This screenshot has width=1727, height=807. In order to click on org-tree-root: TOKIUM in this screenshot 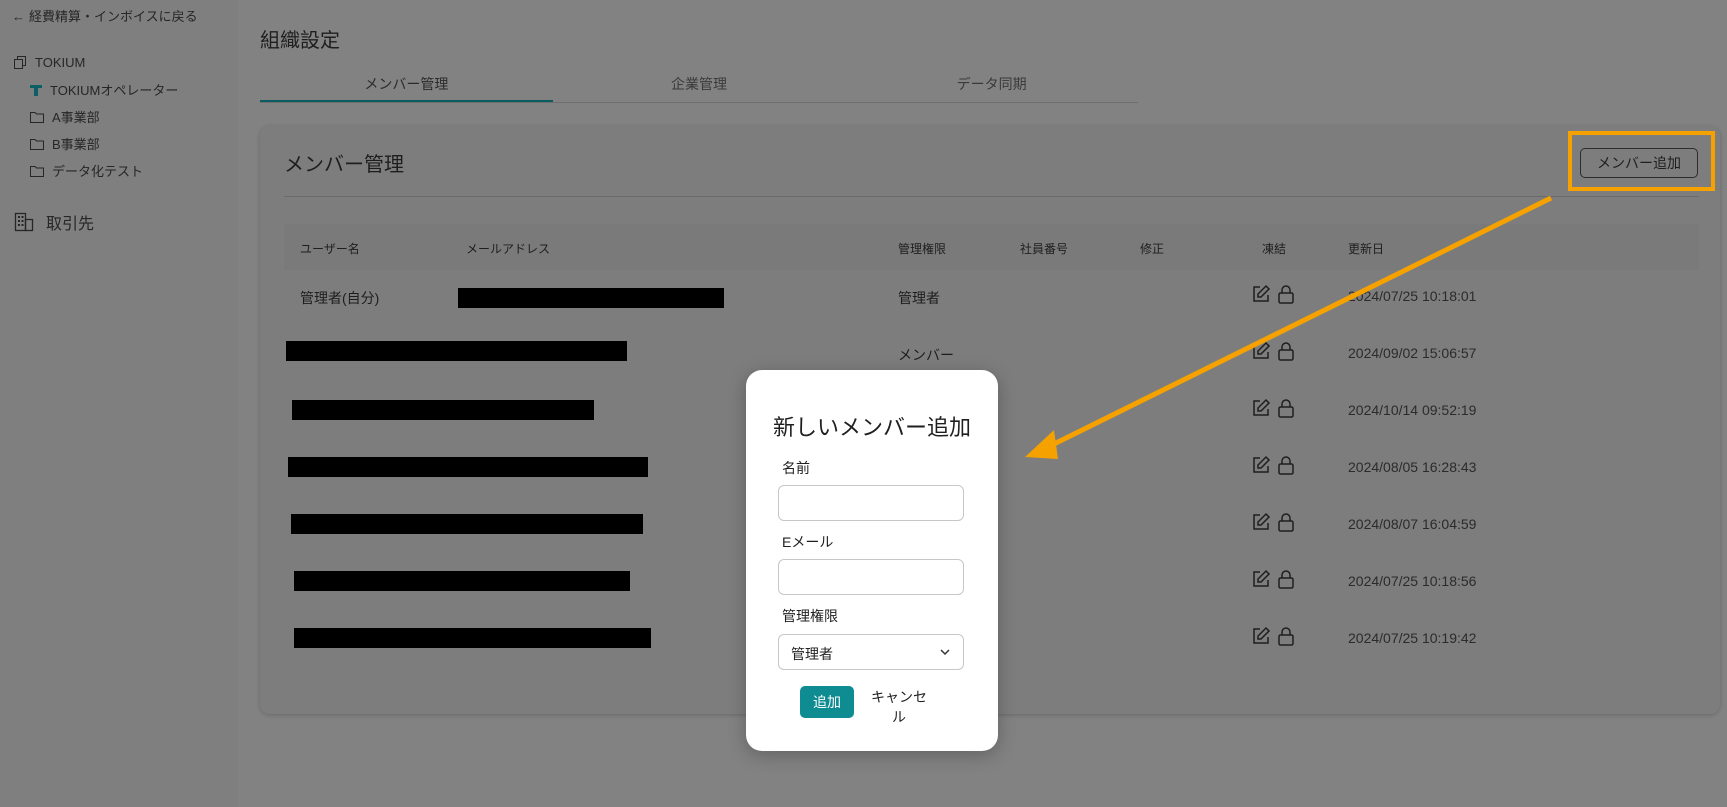, I will do `click(49, 62)`.